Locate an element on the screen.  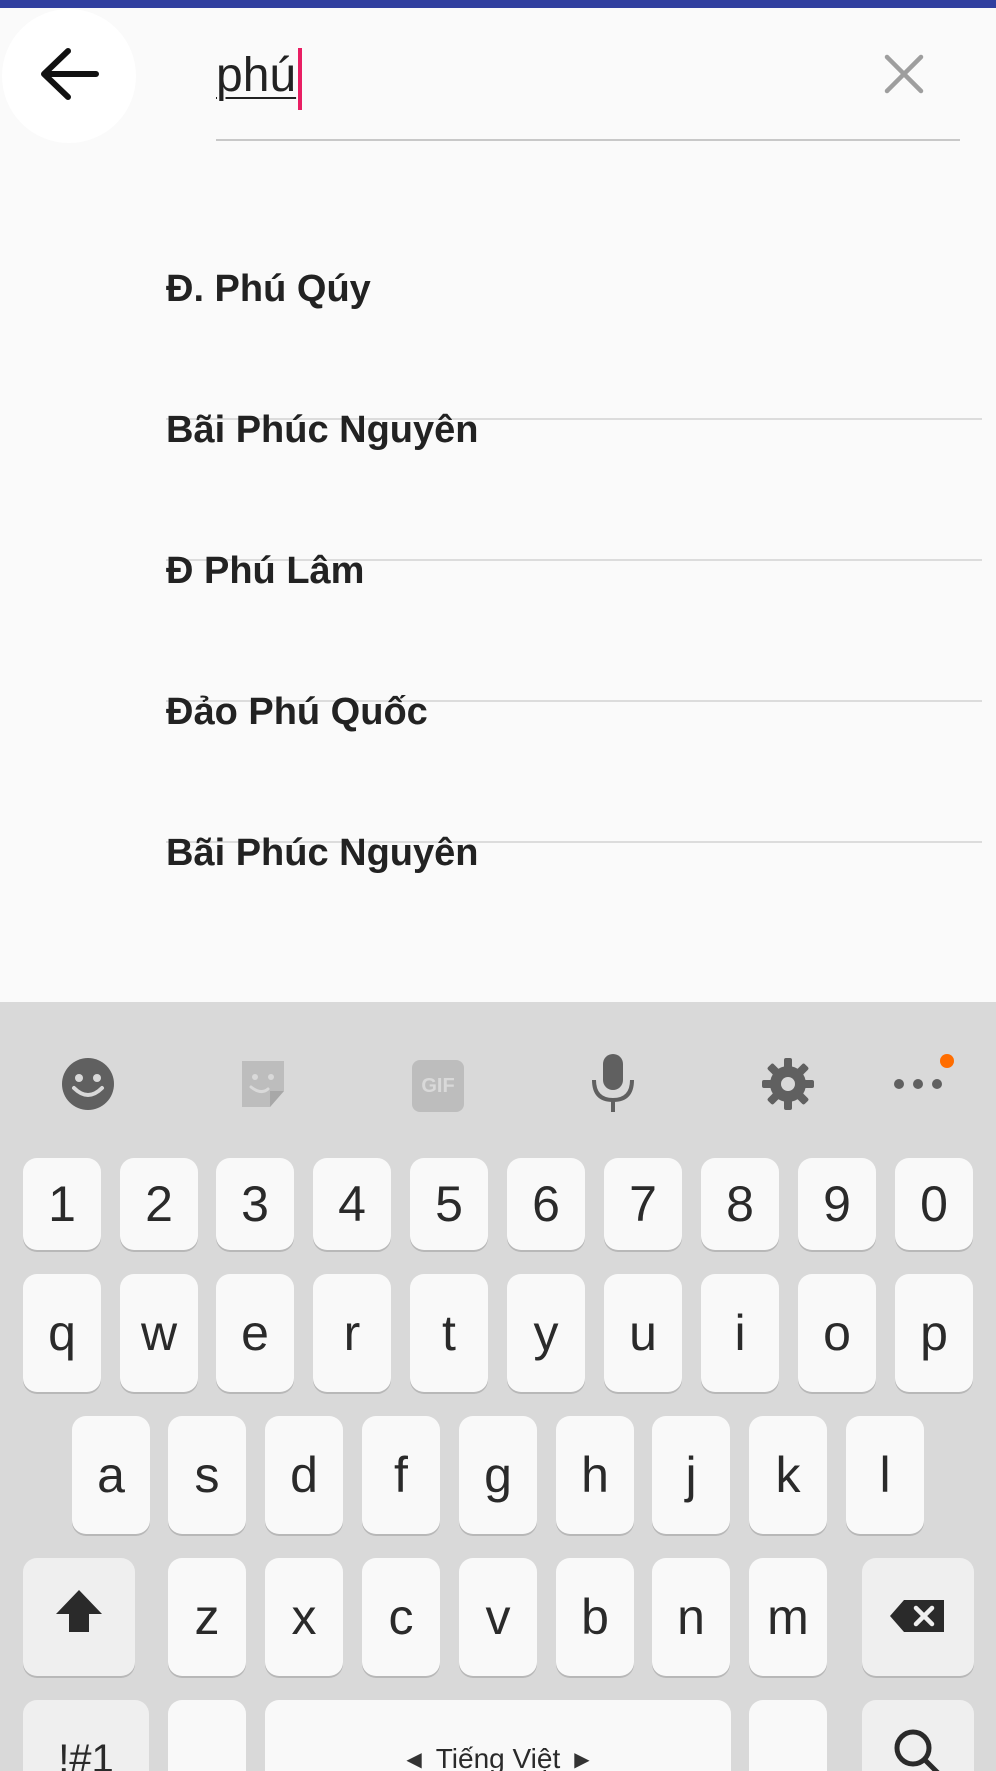
key-u: u is located at coordinates (643, 1333).